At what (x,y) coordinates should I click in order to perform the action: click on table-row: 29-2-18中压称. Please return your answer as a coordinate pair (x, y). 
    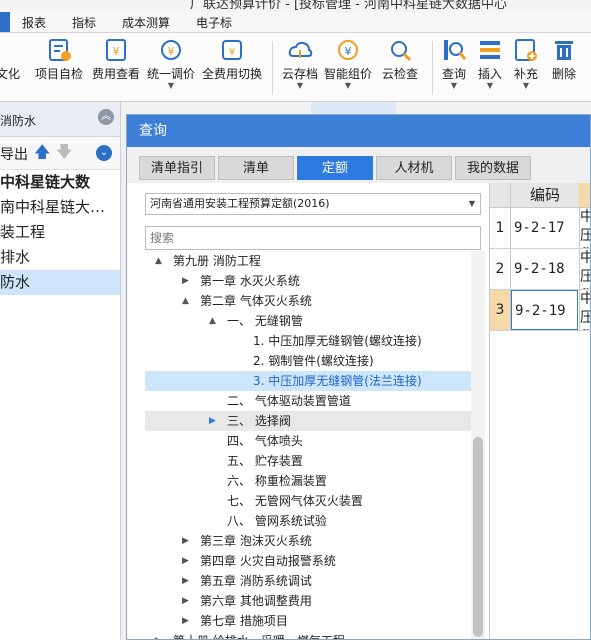
    Looking at the image, I should click on (540, 269).